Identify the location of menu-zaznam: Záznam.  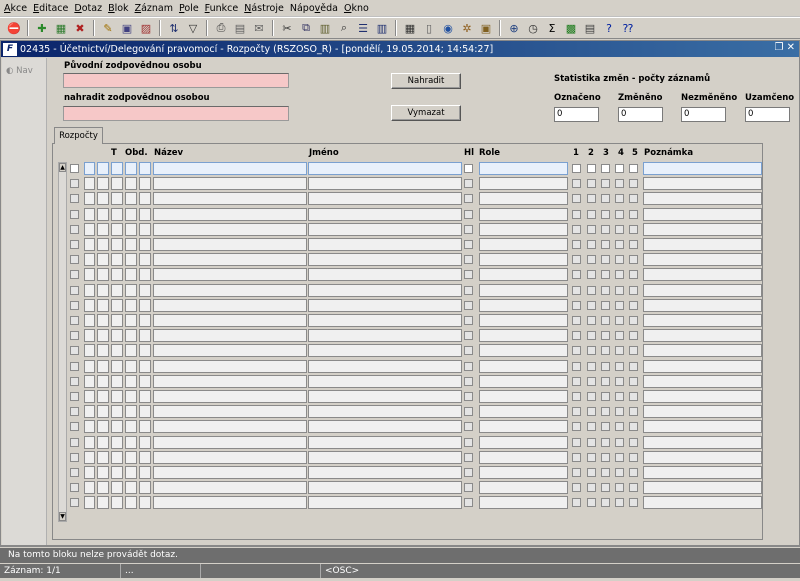
(154, 8).